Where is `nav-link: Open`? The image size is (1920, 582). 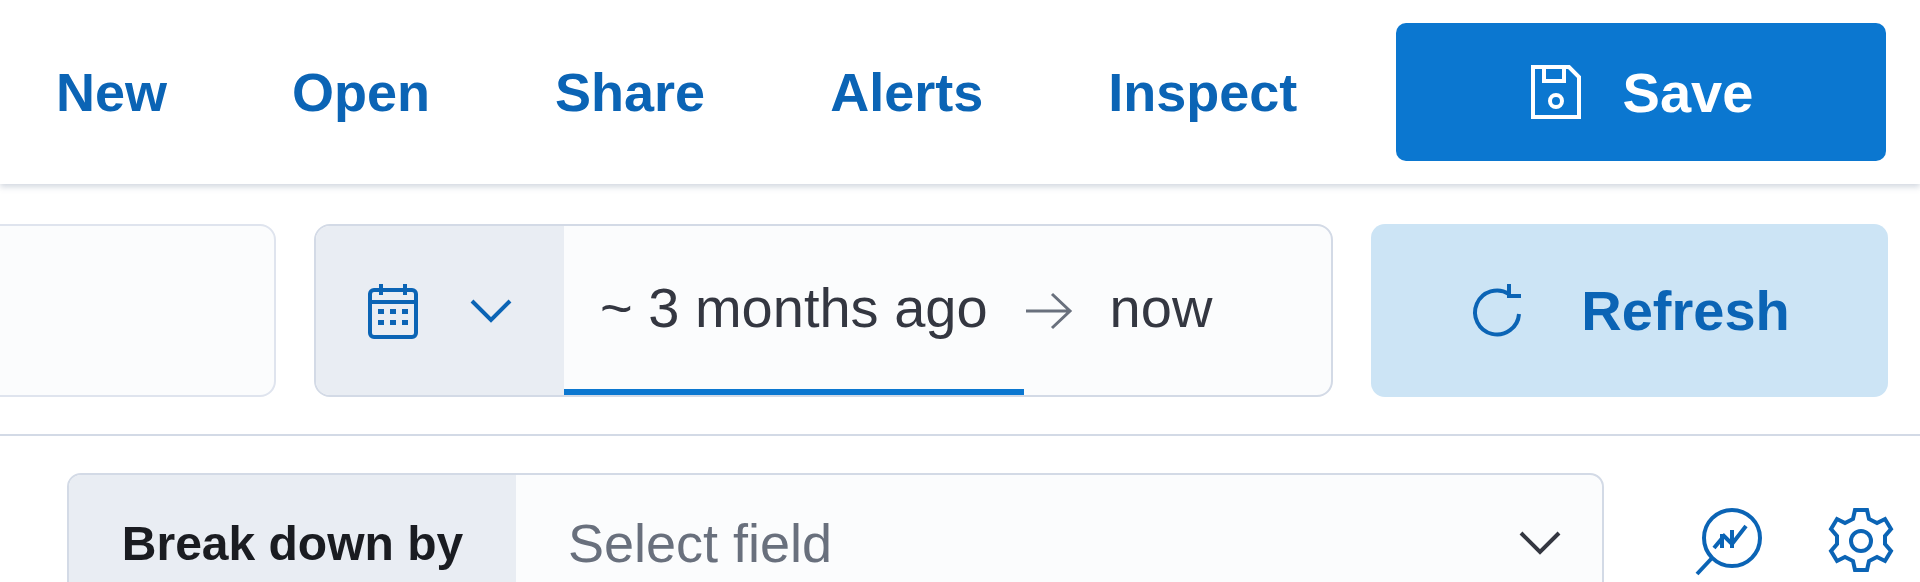 nav-link: Open is located at coordinates (361, 92).